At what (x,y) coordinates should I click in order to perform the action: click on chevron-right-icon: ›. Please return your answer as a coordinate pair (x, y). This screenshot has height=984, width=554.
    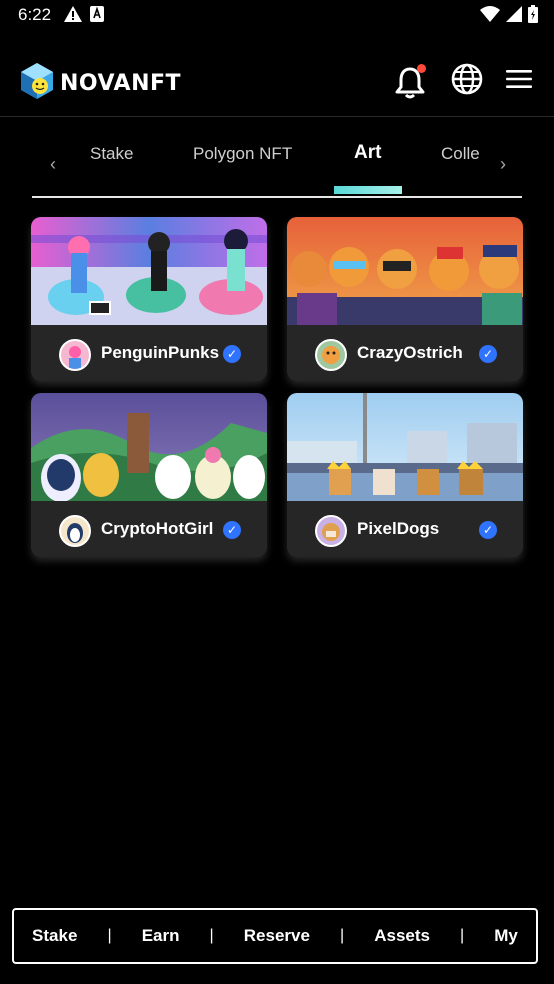
    Looking at the image, I should click on (503, 164).